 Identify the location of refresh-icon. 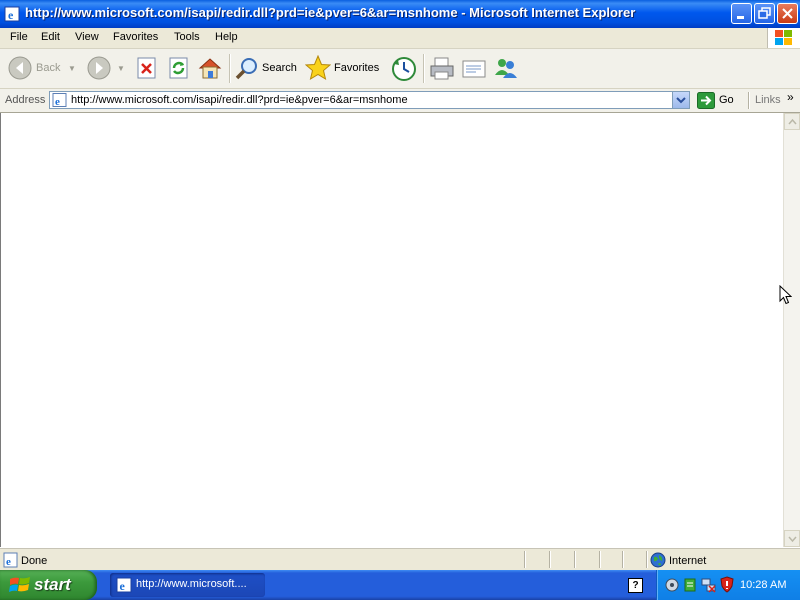
(179, 69).